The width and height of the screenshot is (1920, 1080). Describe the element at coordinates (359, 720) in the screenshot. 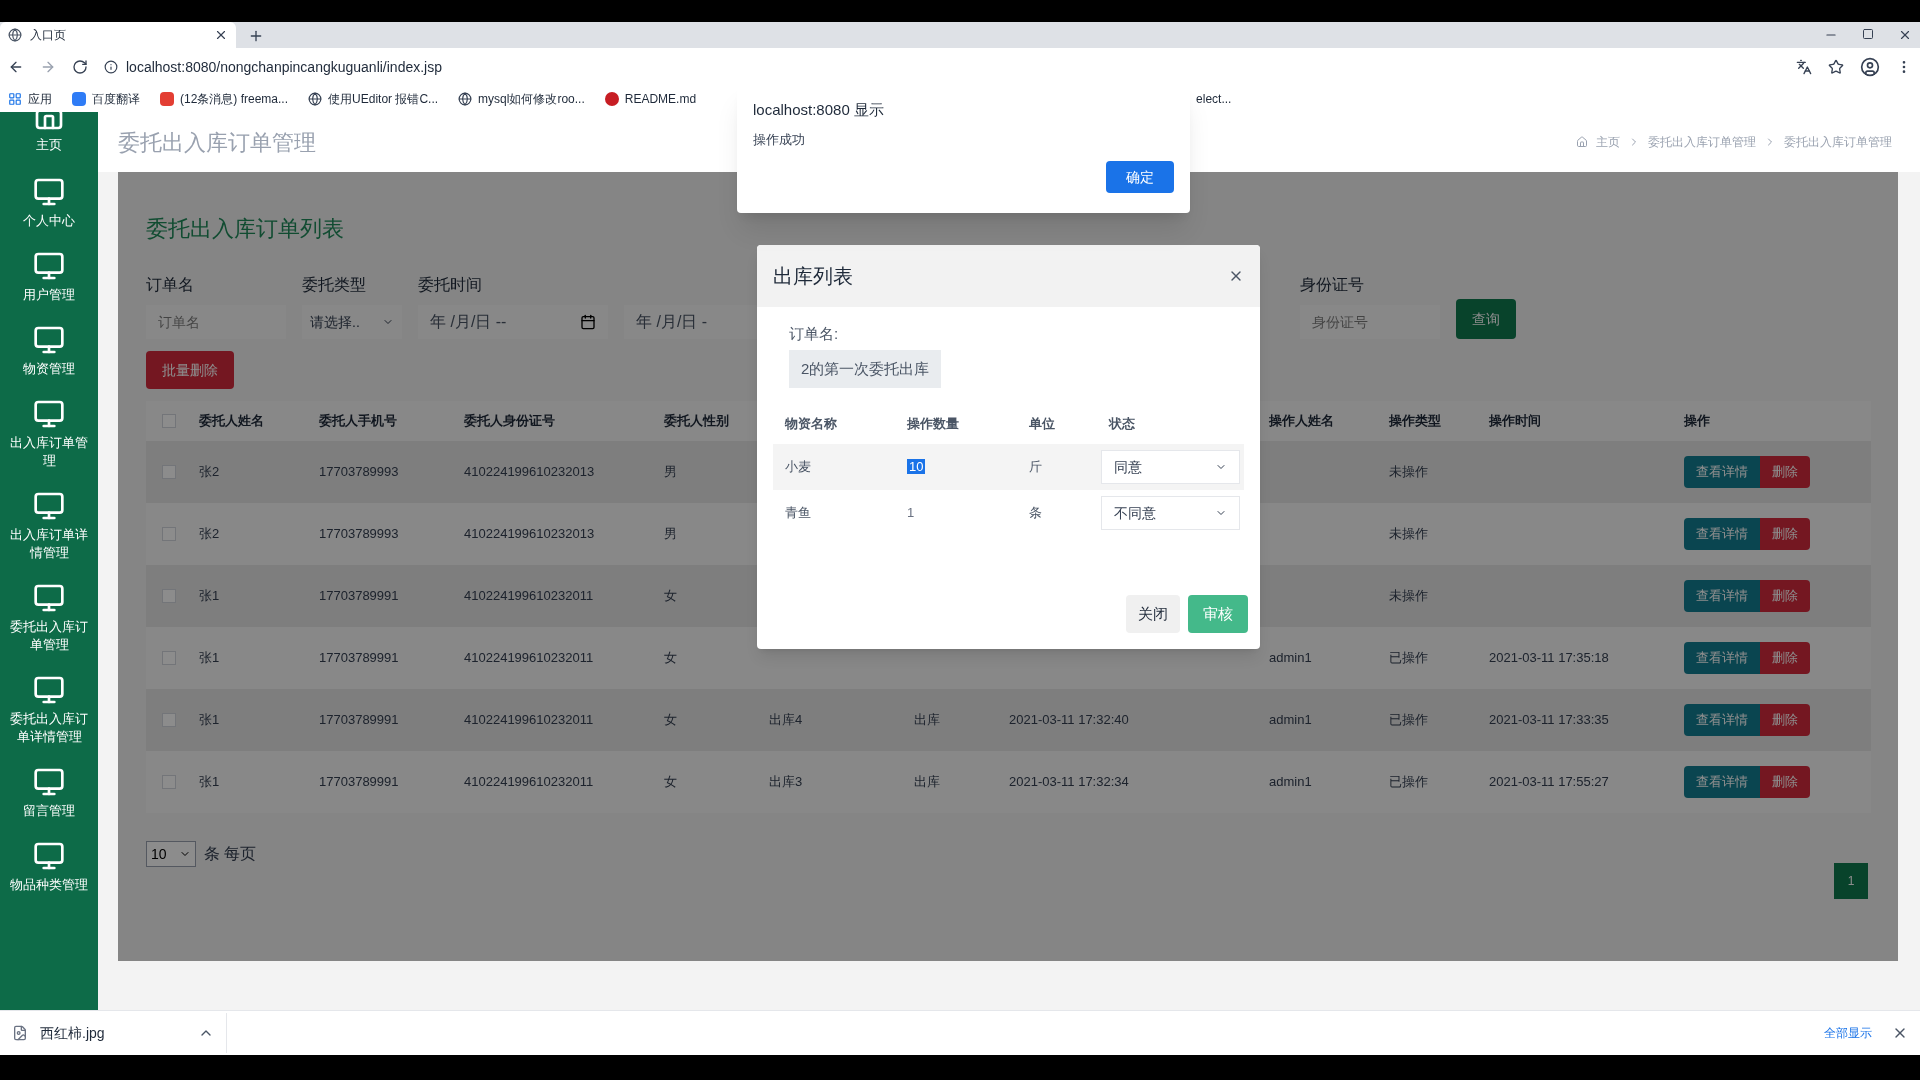

I see `table-cell: 17703789991` at that location.